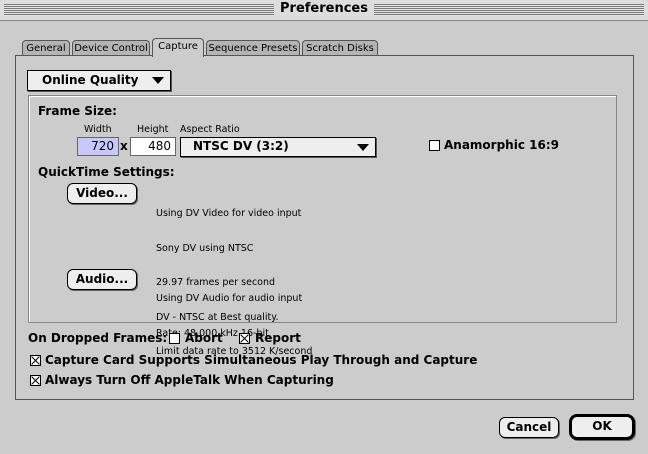 Image resolution: width=648 pixels, height=454 pixels. I want to click on cancel-button: Cancel, so click(529, 427).